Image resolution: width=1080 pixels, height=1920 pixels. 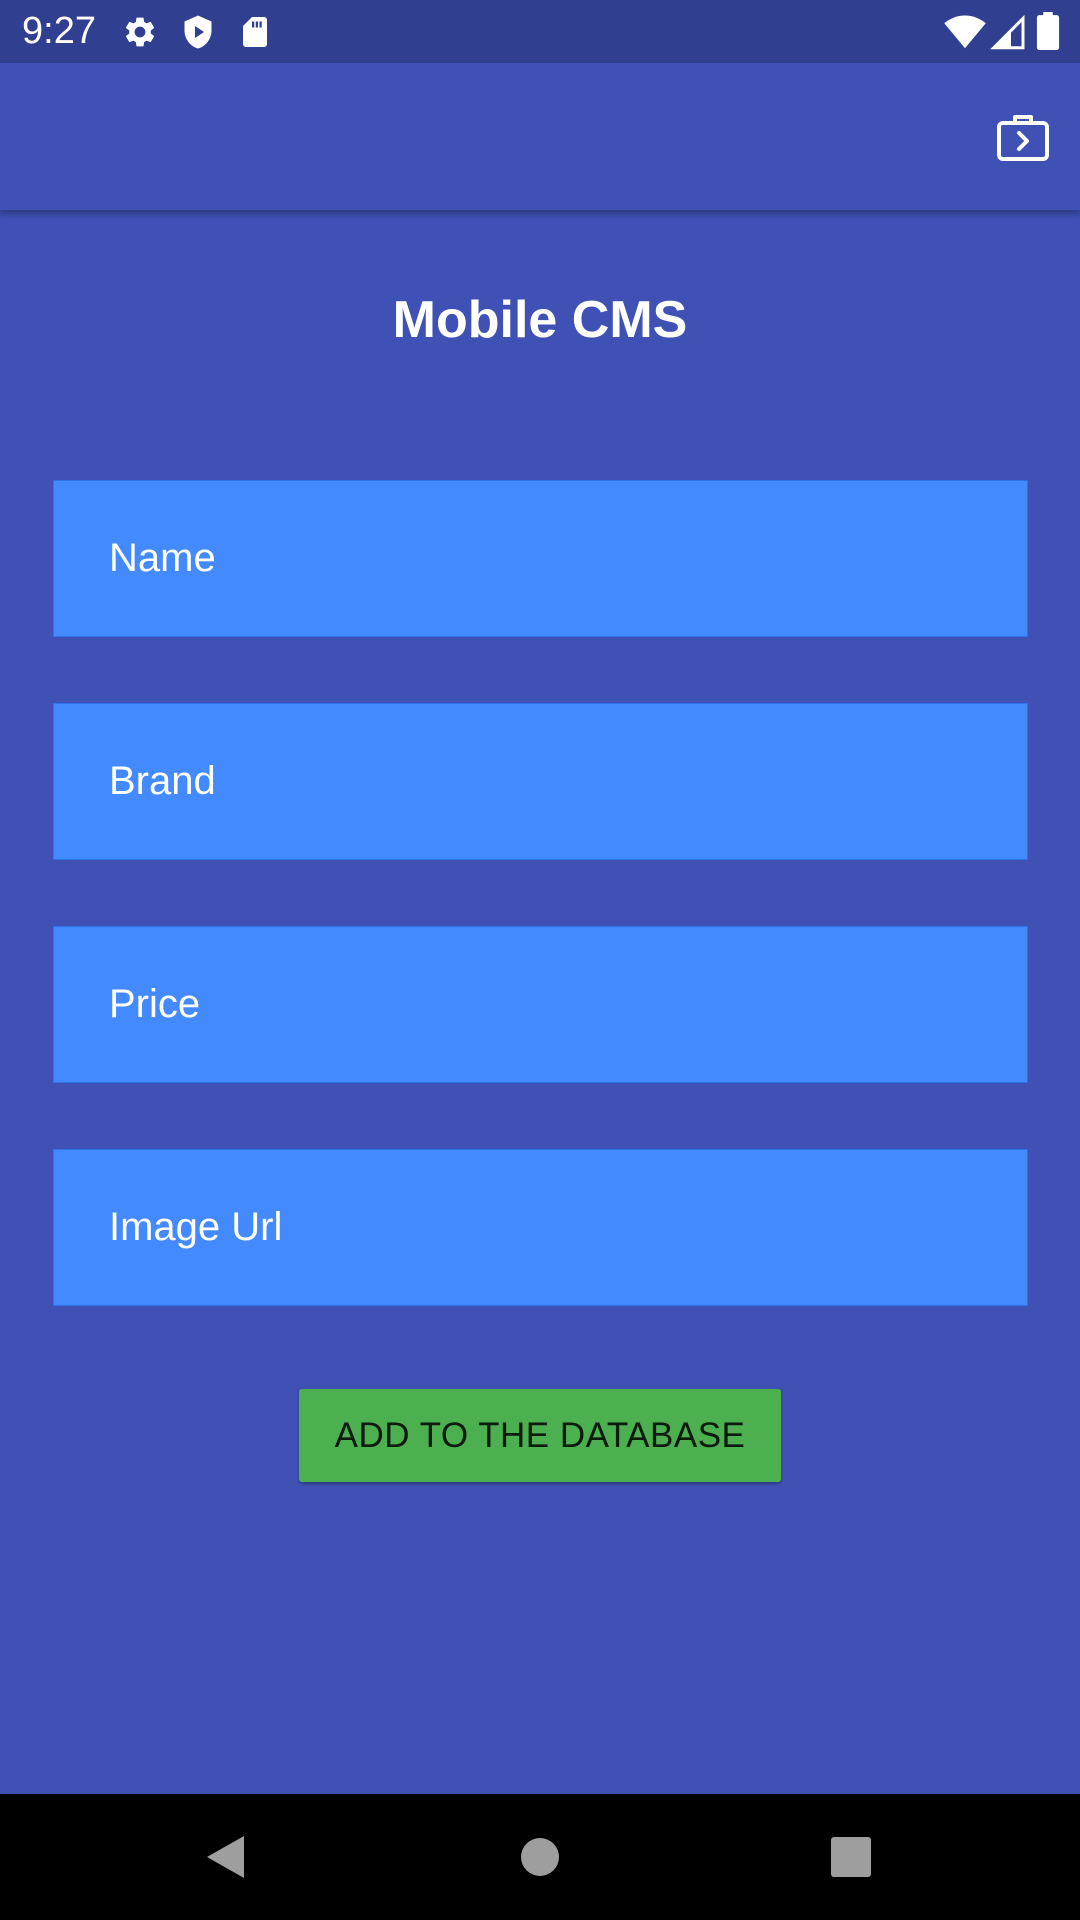 I want to click on recents-icon, so click(x=851, y=1857).